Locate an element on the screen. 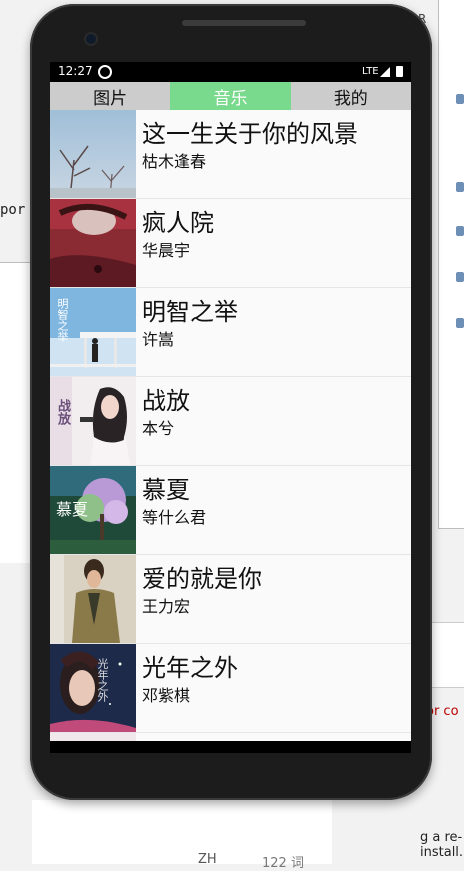 This screenshot has height=871, width=464. album-cover: 慕夏 is located at coordinates (93, 510).